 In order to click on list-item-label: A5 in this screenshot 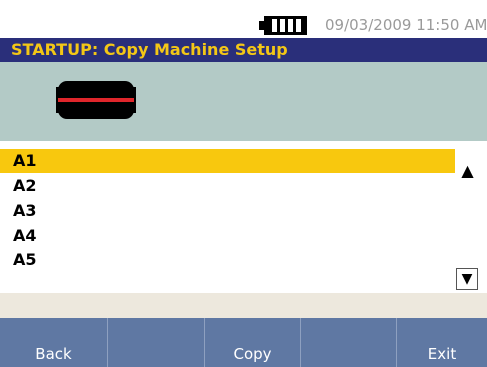, I will do `click(25, 259)`.